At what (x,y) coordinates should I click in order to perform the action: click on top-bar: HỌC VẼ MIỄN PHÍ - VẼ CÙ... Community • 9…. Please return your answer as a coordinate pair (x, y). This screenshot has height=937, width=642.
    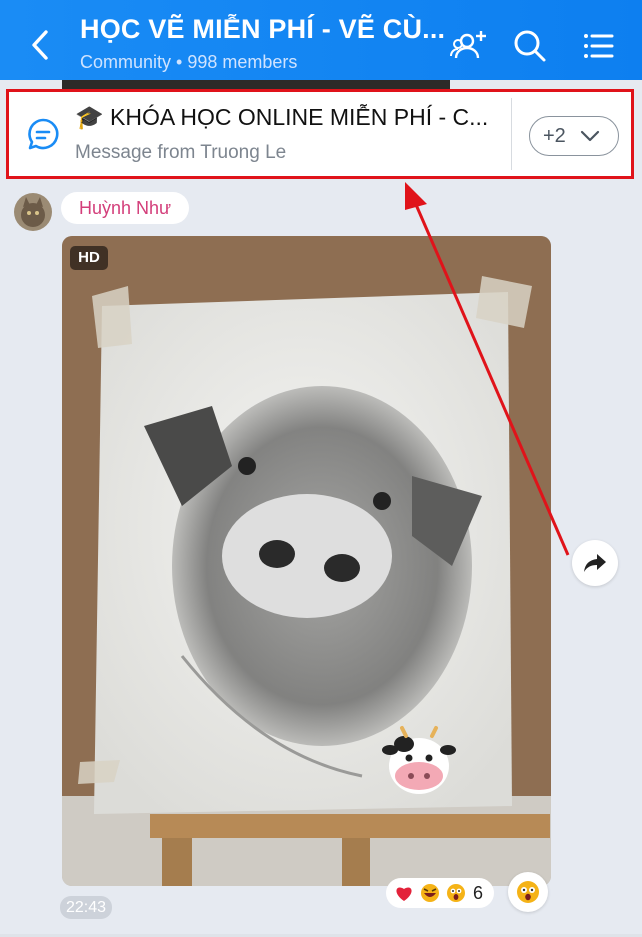
    Looking at the image, I should click on (321, 40).